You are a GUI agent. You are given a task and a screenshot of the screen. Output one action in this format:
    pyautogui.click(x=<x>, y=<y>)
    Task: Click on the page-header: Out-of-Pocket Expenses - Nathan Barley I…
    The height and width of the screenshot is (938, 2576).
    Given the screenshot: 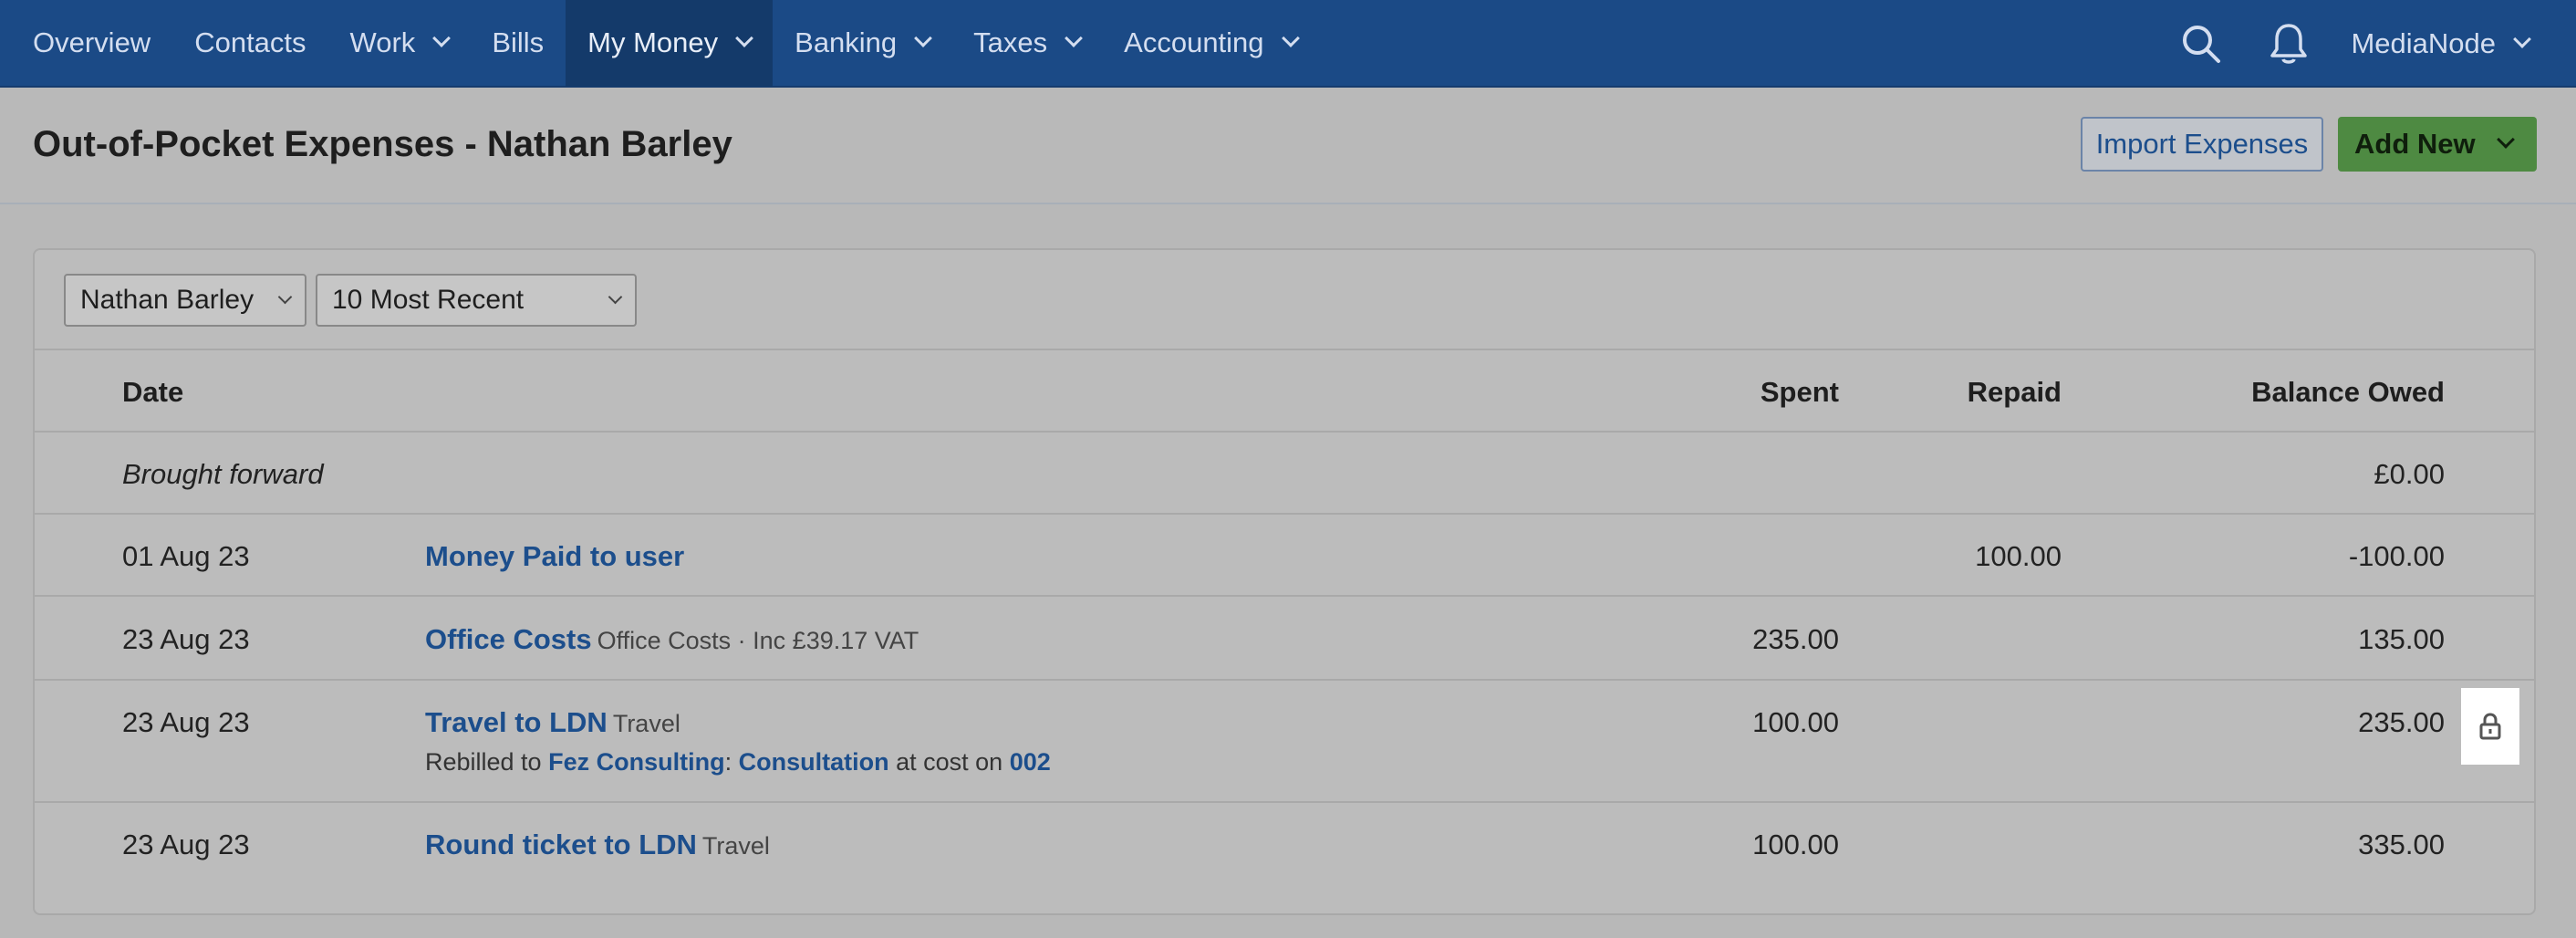 What is the action you would take?
    pyautogui.click(x=1288, y=146)
    